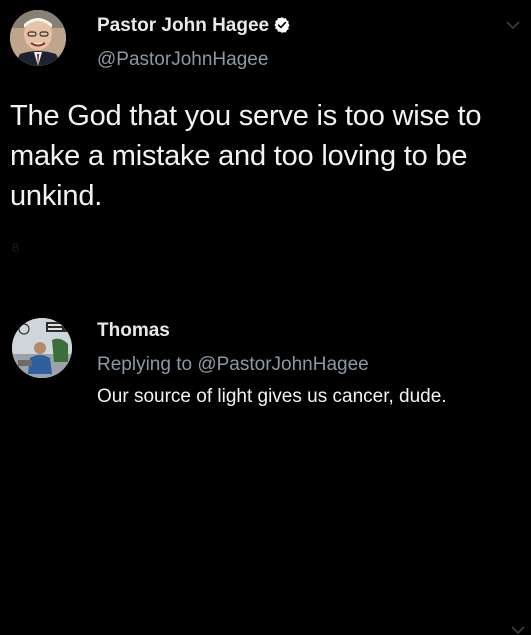 Image resolution: width=531 pixels, height=635 pixels. I want to click on author-avatar, so click(38, 38).